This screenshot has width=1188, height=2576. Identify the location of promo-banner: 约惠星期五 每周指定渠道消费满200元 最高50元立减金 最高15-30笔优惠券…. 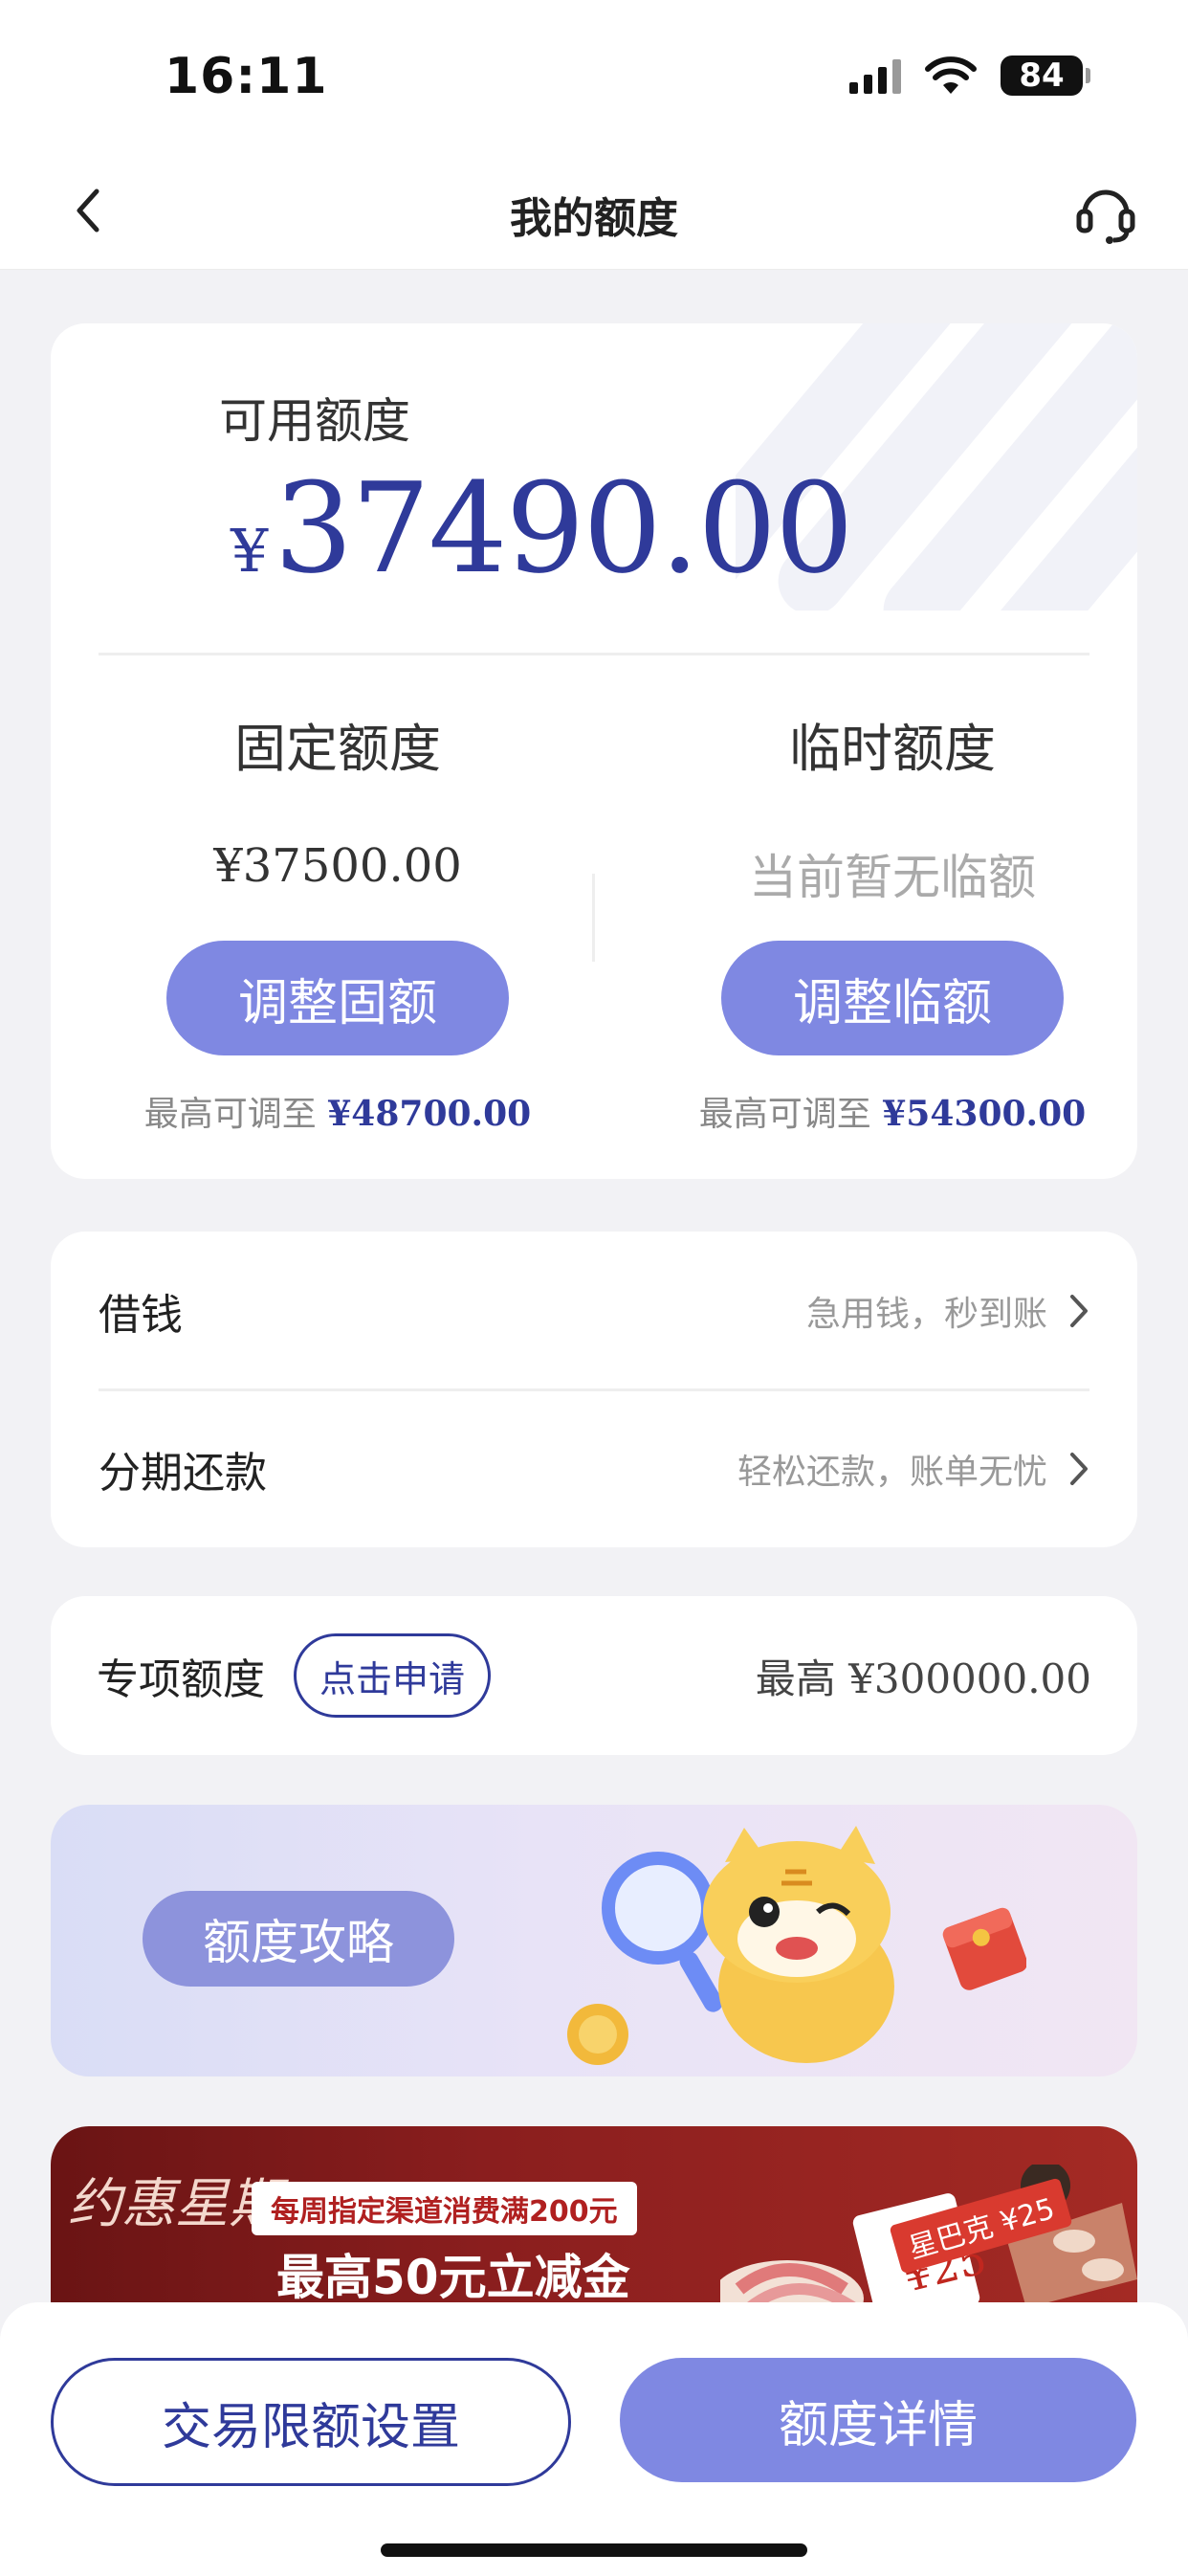
(594, 2222).